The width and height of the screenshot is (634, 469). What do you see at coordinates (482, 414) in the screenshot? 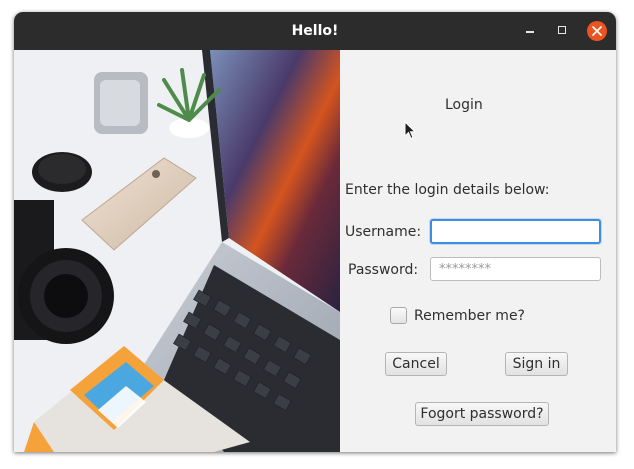
I see `forgot-password-button: Fogort password?` at bounding box center [482, 414].